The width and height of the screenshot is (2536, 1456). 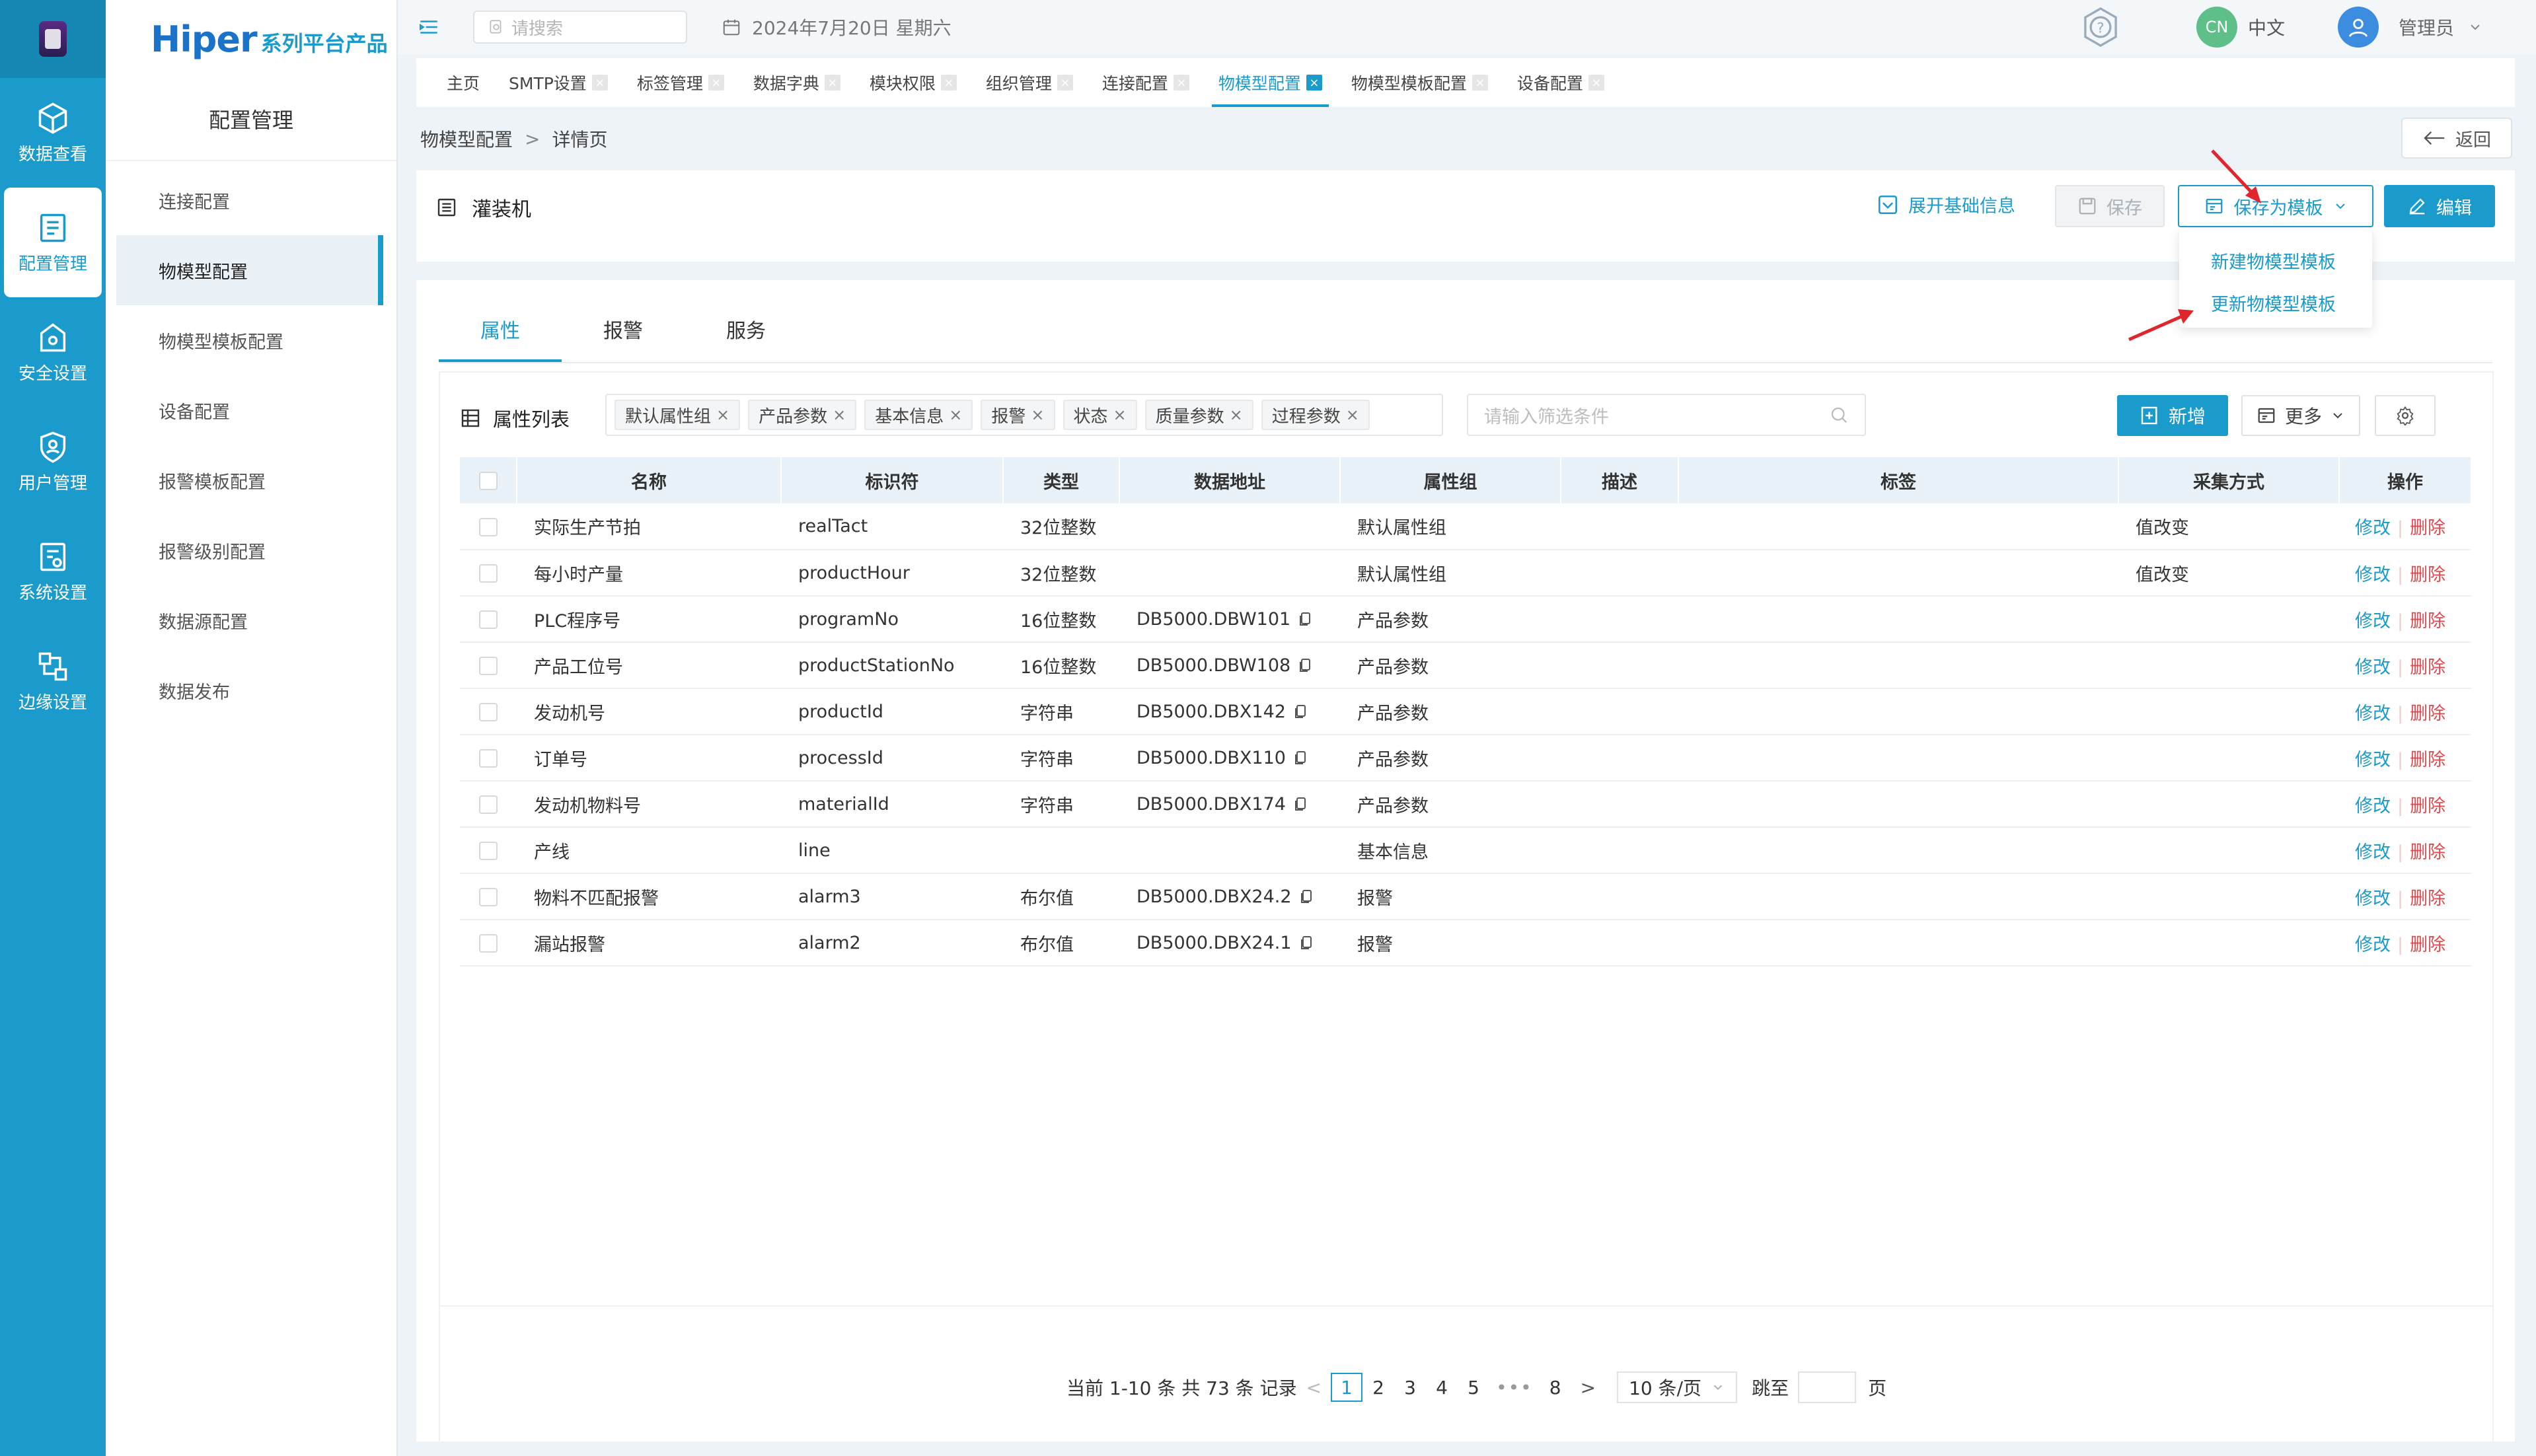 What do you see at coordinates (1473, 1387) in the screenshot?
I see `page-number: 5` at bounding box center [1473, 1387].